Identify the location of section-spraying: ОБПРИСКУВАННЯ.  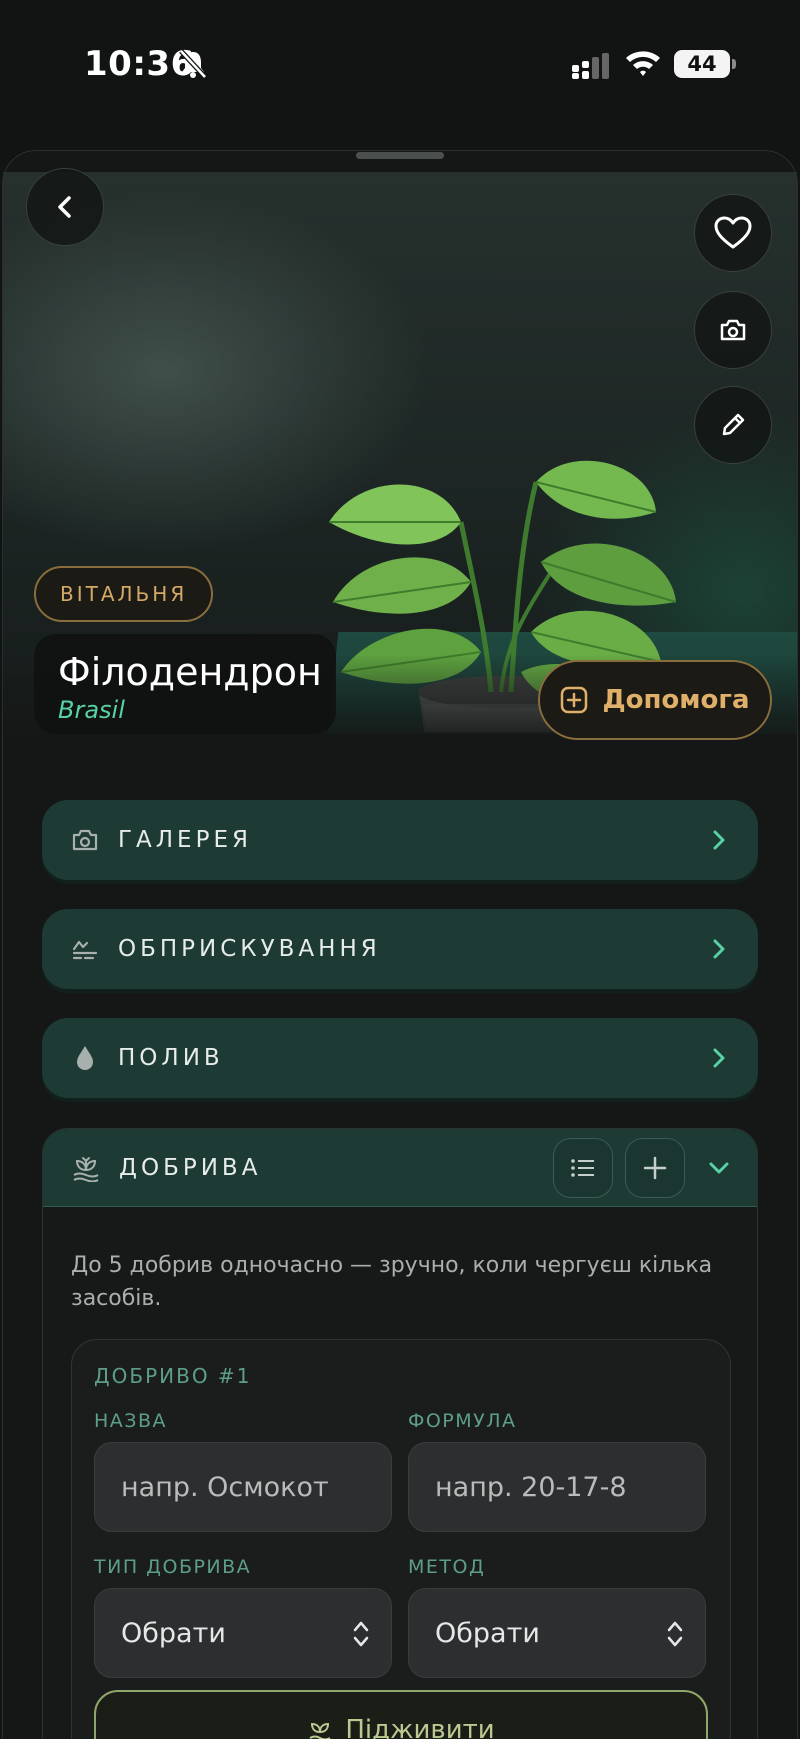
(400, 949).